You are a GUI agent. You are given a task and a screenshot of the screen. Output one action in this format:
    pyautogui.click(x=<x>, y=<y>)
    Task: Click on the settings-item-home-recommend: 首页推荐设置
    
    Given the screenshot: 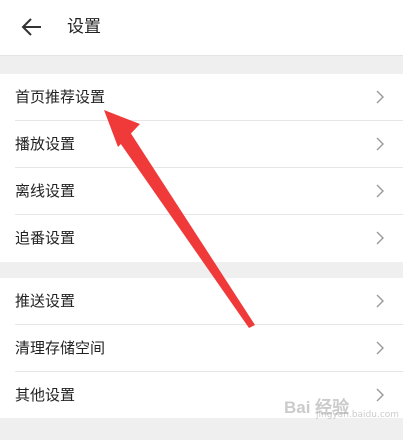 What is the action you would take?
    pyautogui.click(x=209, y=97)
    